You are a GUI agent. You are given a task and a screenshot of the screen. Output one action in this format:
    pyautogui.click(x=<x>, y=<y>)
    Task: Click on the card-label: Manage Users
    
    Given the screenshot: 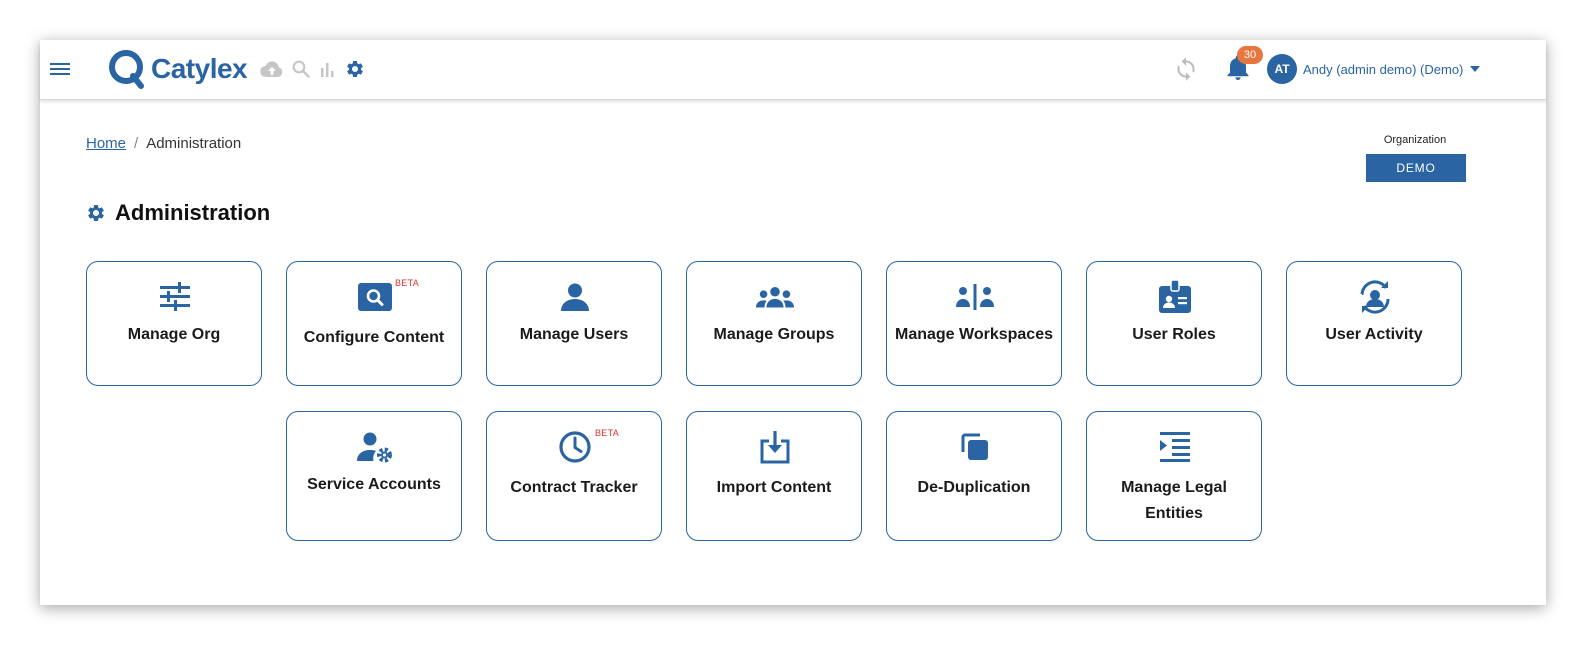 What is the action you would take?
    pyautogui.click(x=574, y=334)
    